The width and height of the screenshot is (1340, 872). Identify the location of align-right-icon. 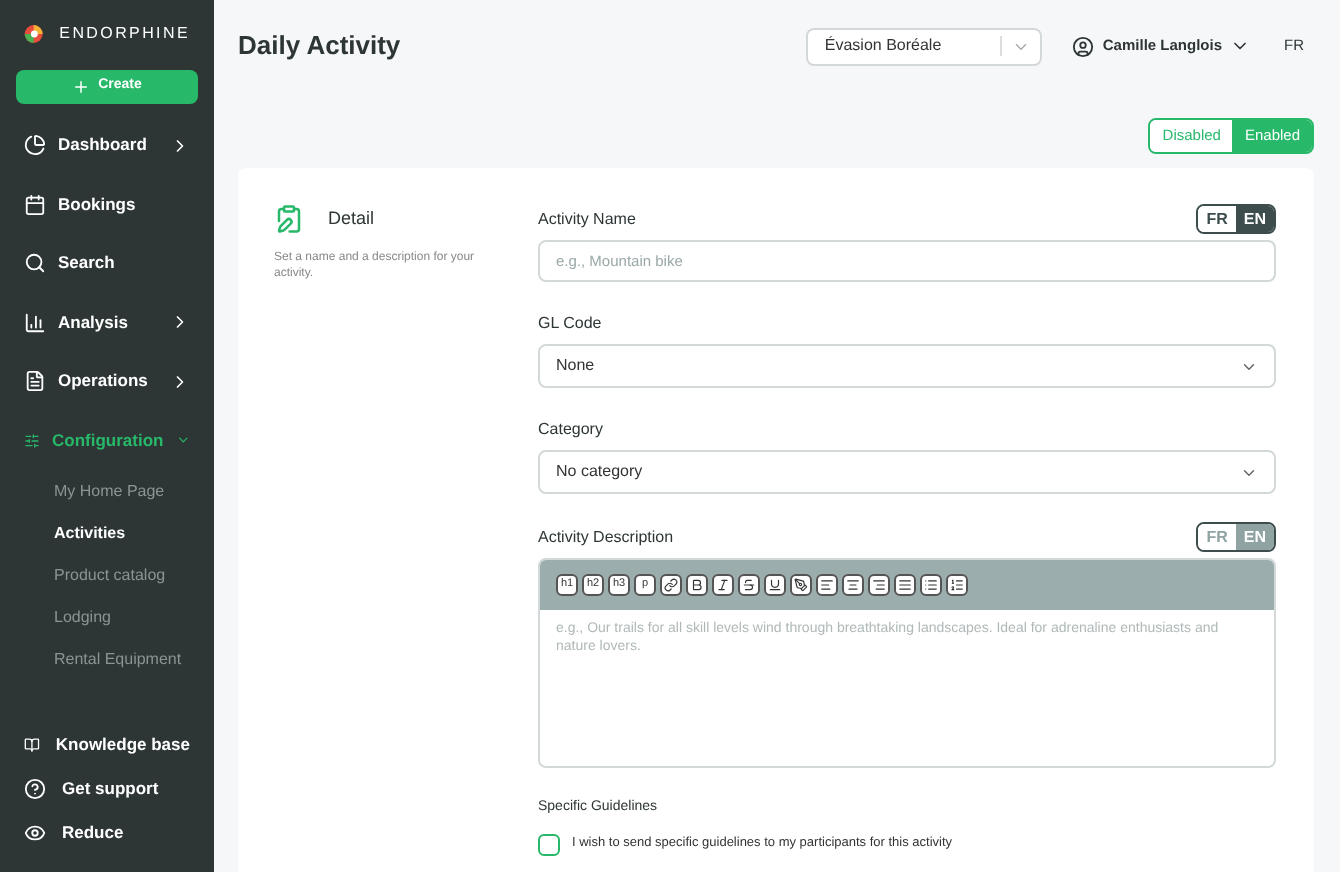
(879, 585).